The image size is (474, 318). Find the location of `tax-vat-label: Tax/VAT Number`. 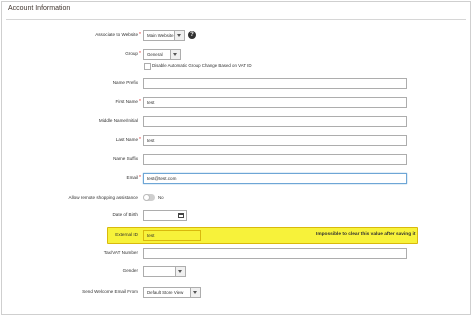

tax-vat-label: Tax/VAT Number is located at coordinates (120, 252).